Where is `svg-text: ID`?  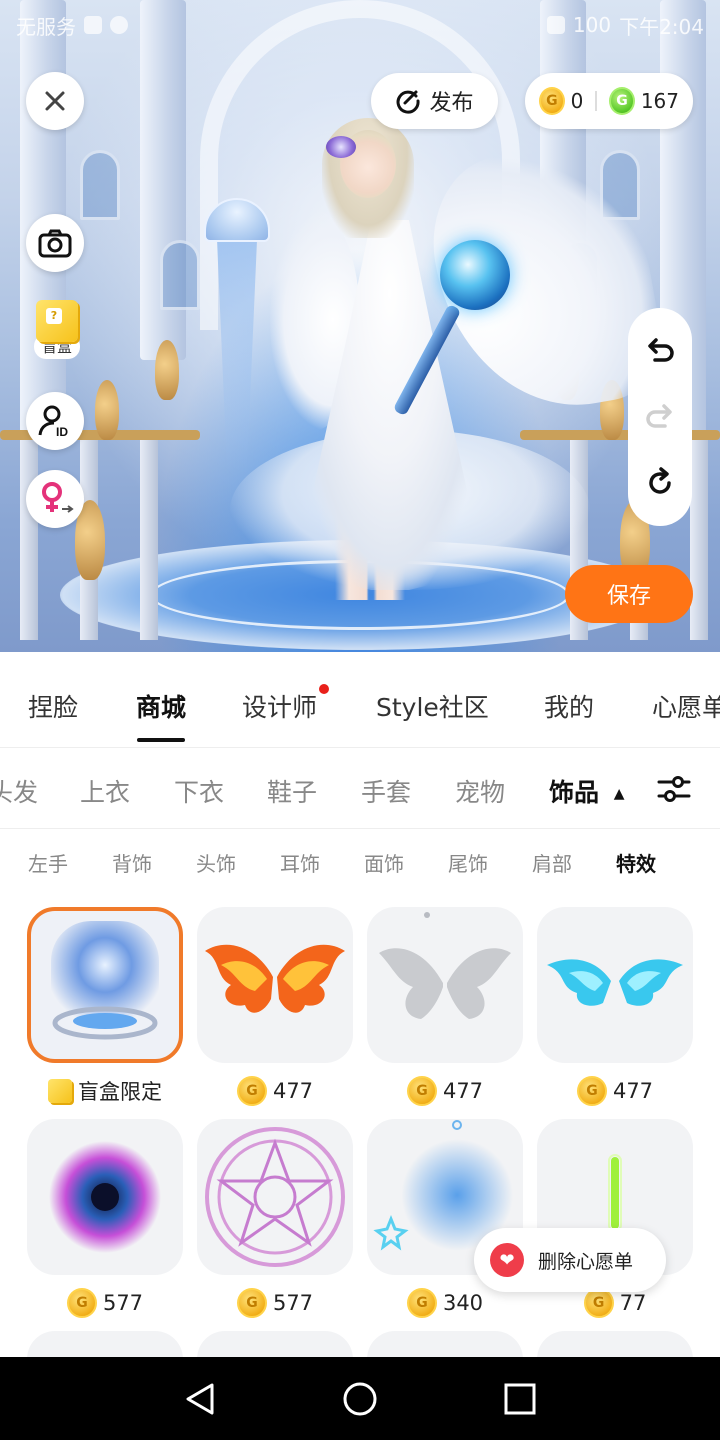 svg-text: ID is located at coordinates (62, 432).